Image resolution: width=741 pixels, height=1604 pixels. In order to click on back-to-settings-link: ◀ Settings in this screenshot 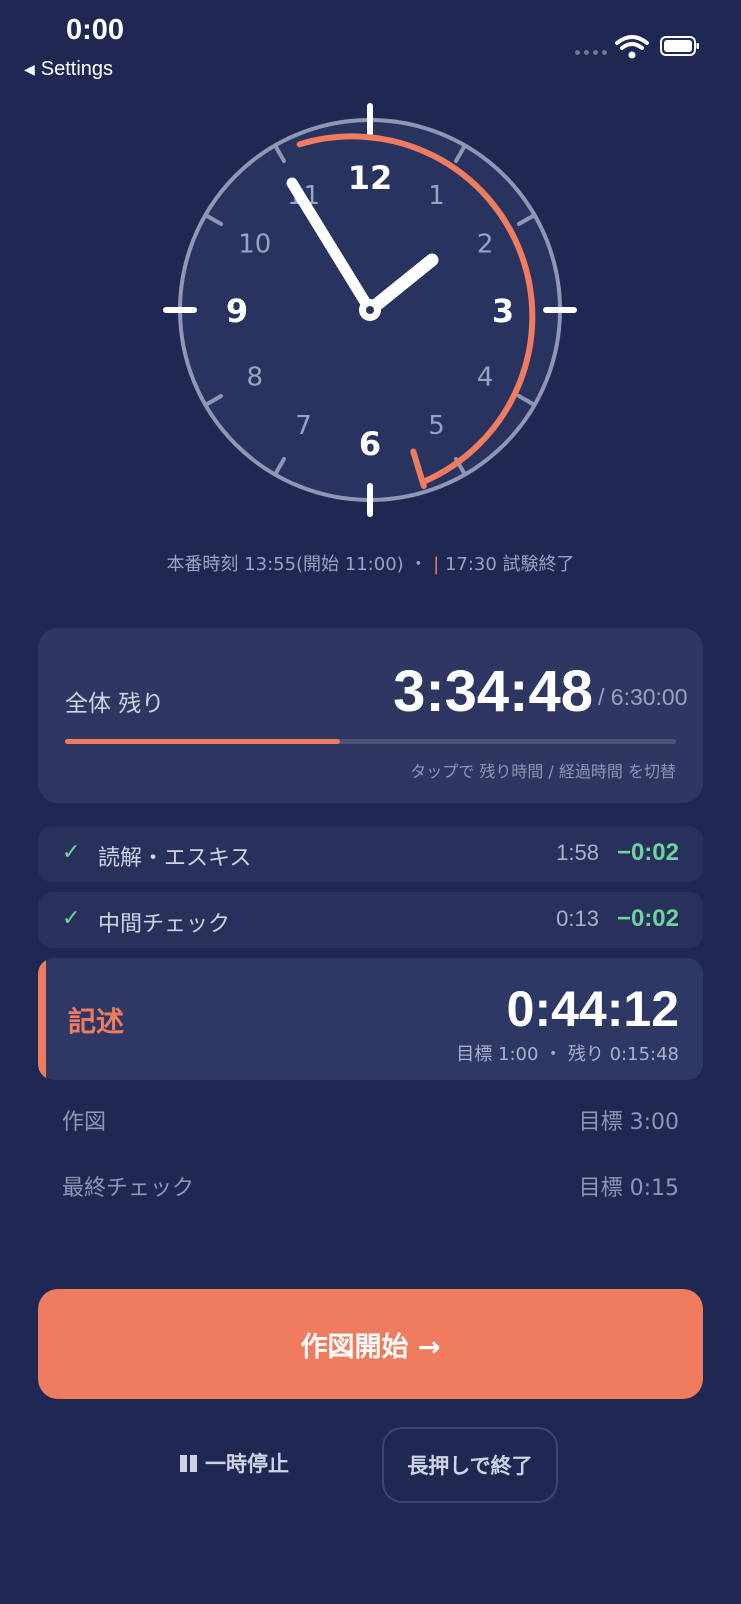, I will do `click(68, 69)`.